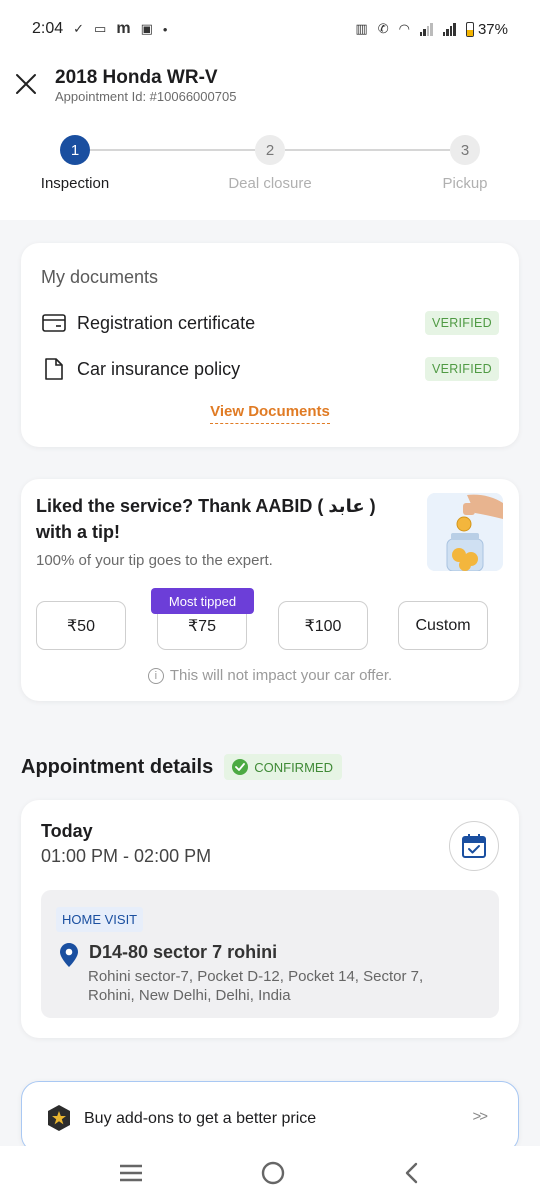  What do you see at coordinates (293, 767) in the screenshot?
I see `confirmed-label: CONFIRMED` at bounding box center [293, 767].